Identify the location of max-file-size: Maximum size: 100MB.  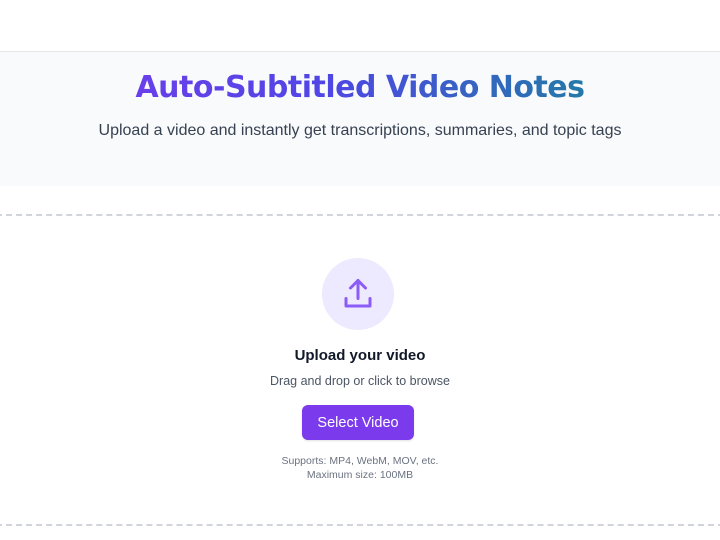
(360, 475).